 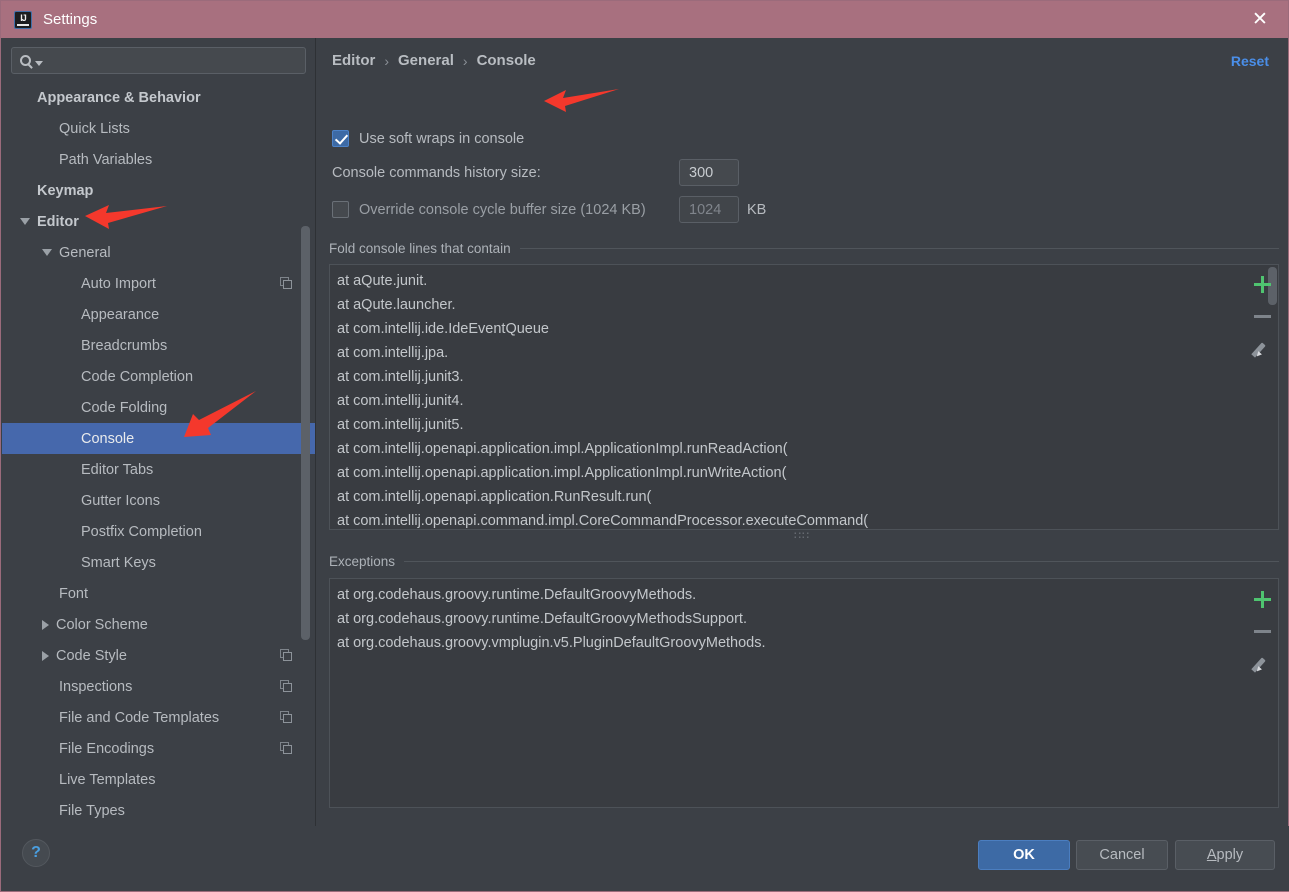 What do you see at coordinates (158, 624) in the screenshot?
I see `sidebar-item-color-scheme: Color Scheme` at bounding box center [158, 624].